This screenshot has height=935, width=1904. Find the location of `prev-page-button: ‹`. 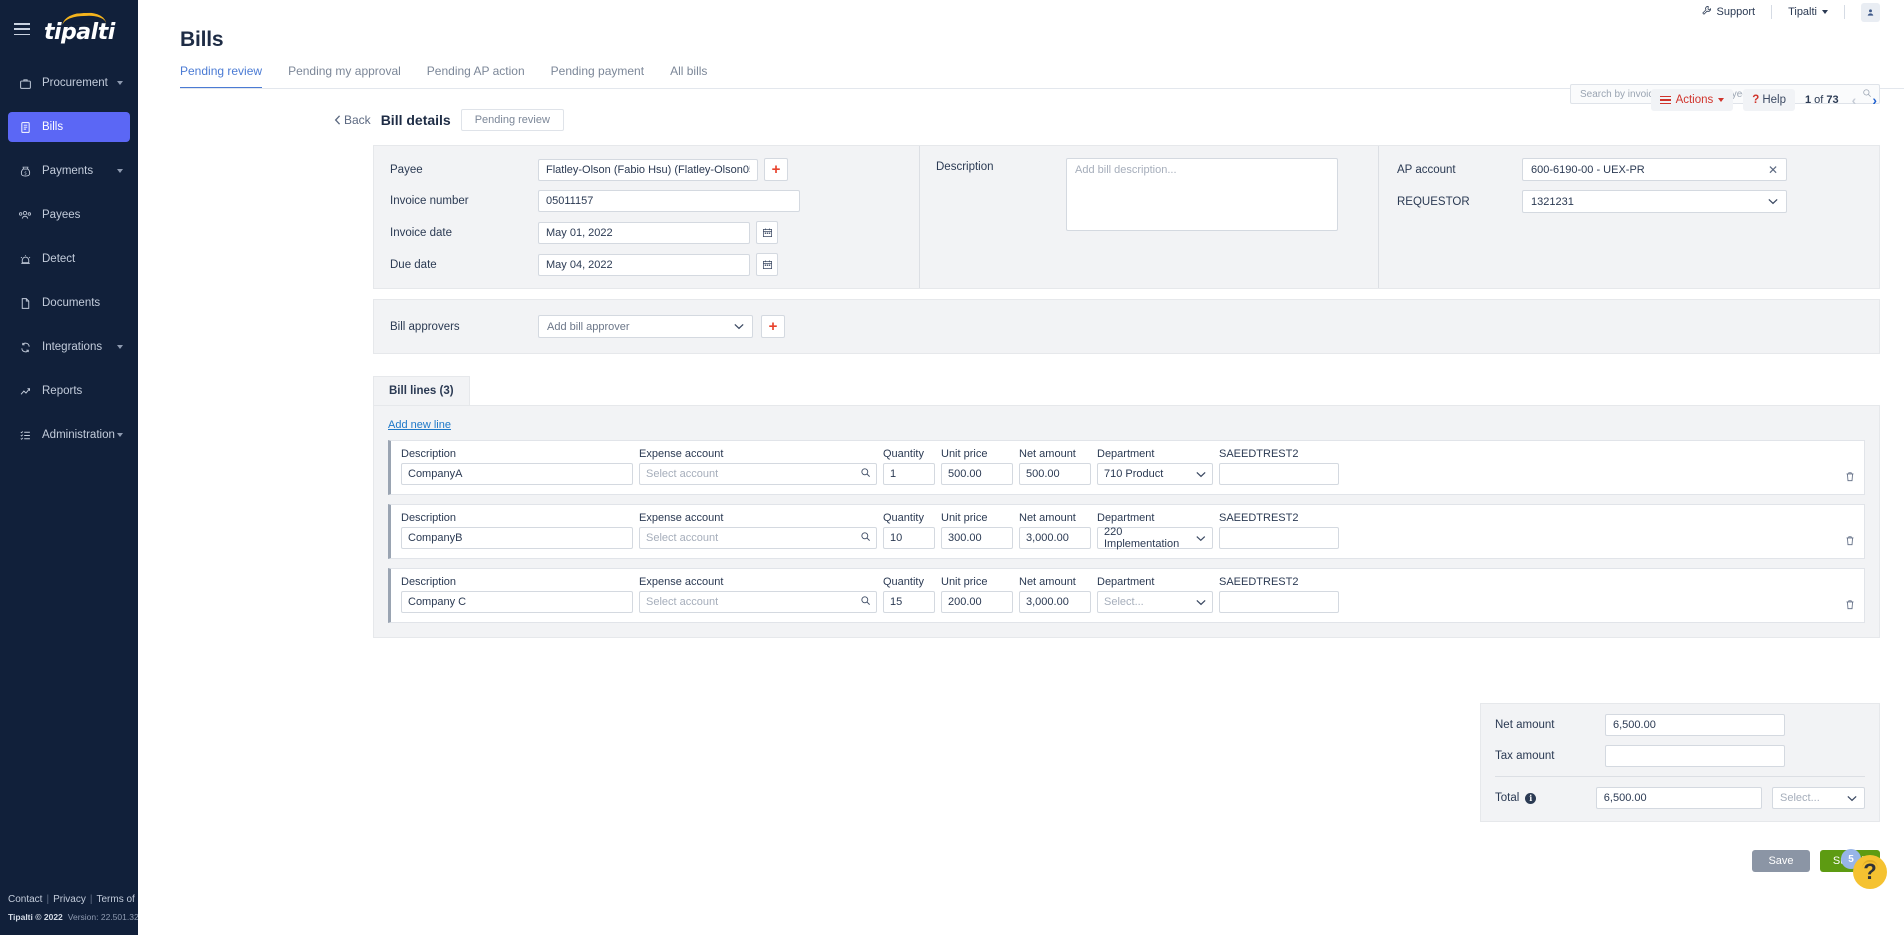

prev-page-button: ‹ is located at coordinates (1854, 100).